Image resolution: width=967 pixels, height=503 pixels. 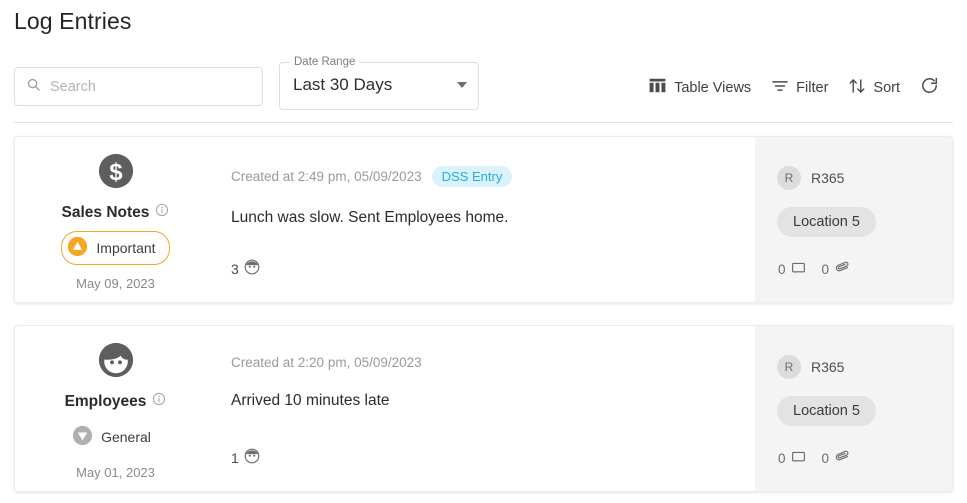 What do you see at coordinates (483, 122) in the screenshot?
I see `header-divider` at bounding box center [483, 122].